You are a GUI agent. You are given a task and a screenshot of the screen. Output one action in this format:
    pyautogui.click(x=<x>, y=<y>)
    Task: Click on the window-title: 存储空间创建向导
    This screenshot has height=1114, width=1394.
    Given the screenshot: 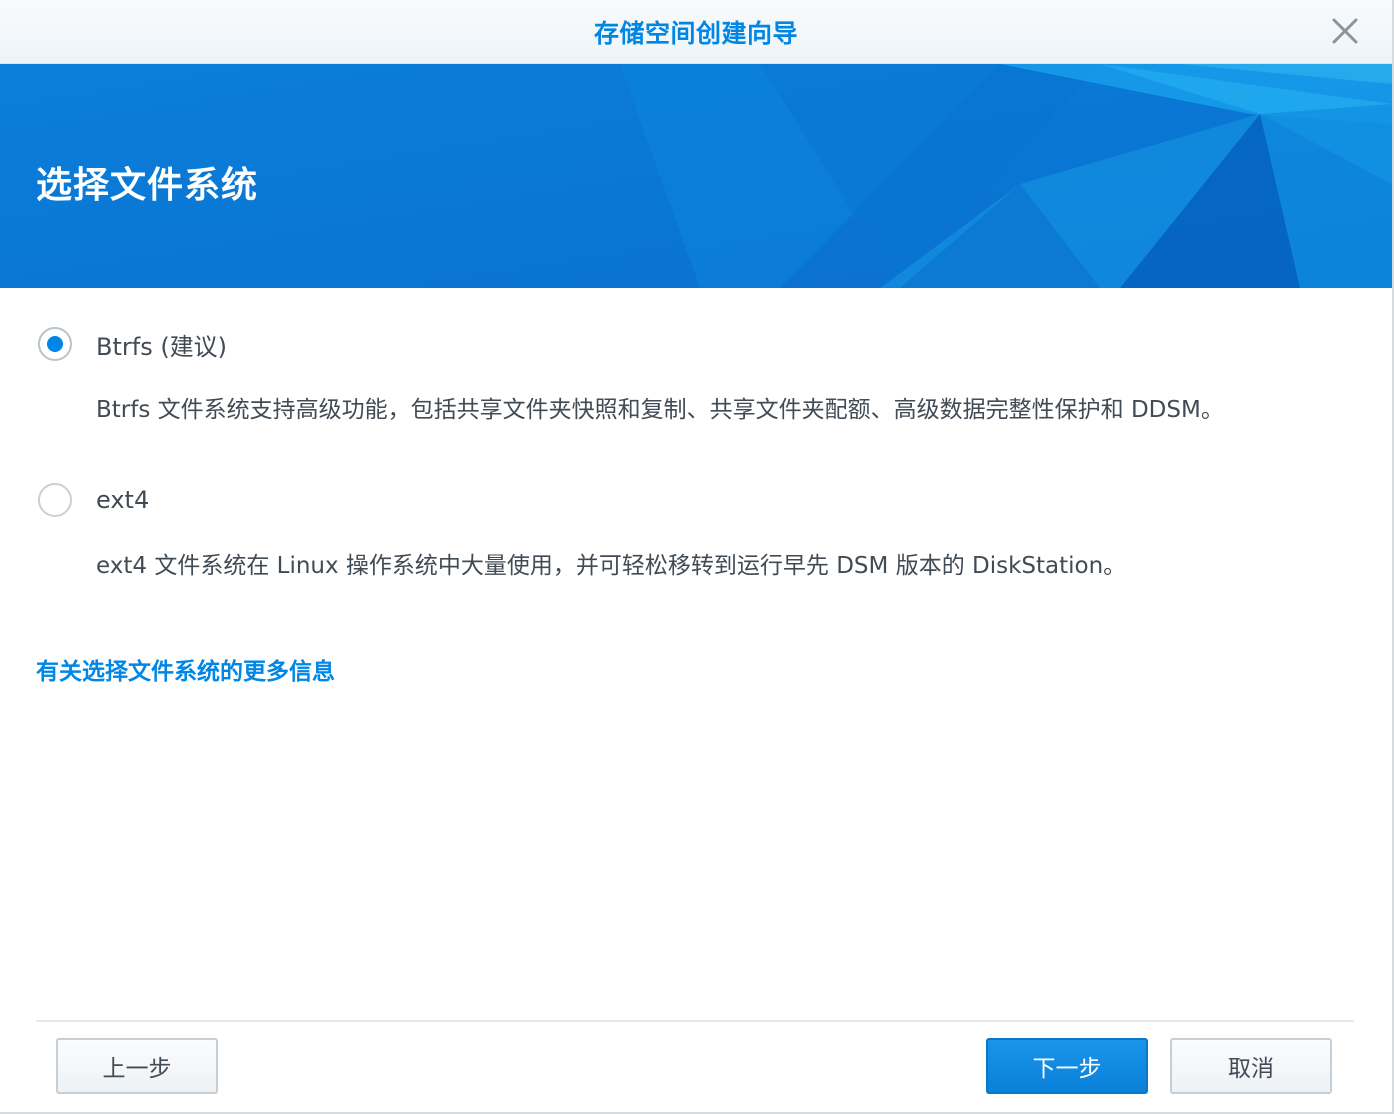 What is the action you would take?
    pyautogui.click(x=695, y=33)
    